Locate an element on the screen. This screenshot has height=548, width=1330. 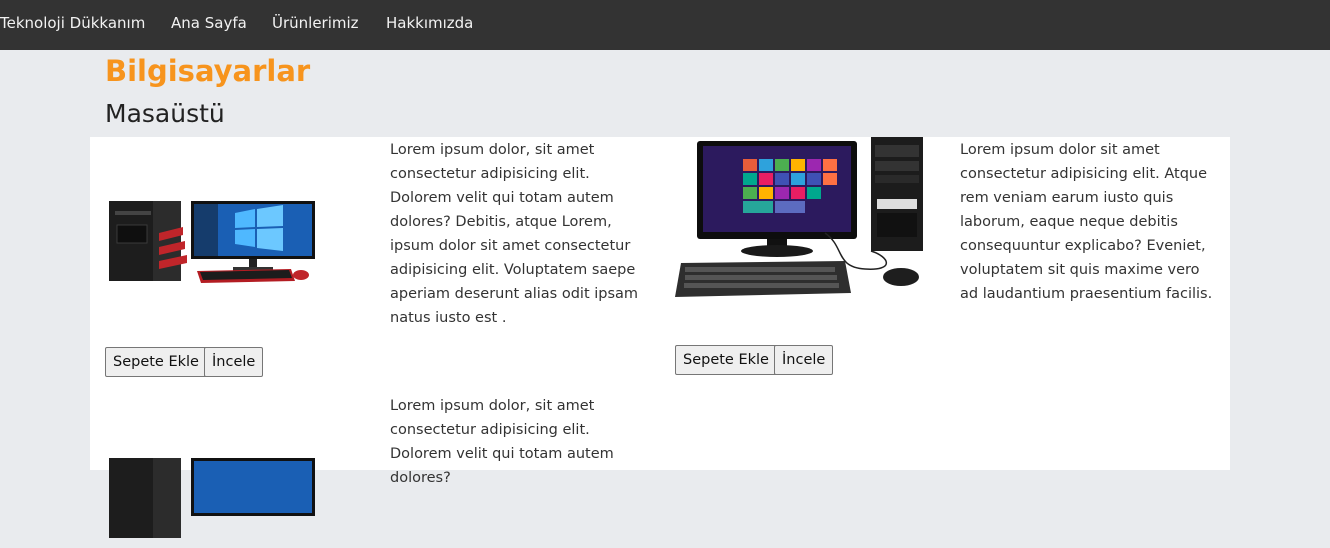
product-image-desktop-tower is located at coordinates (805, 220).